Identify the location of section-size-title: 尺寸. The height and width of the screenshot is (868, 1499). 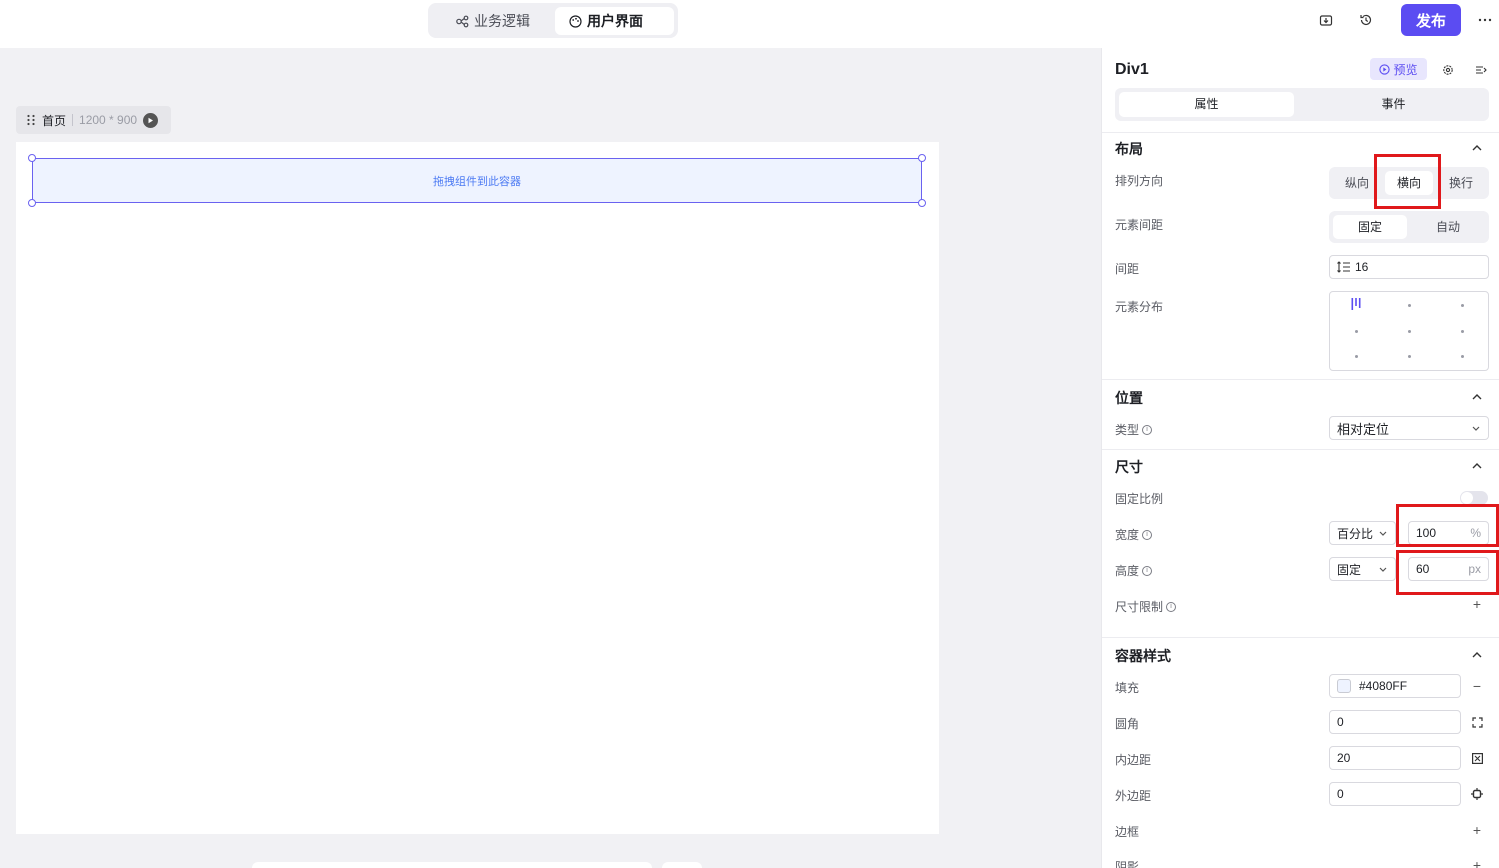
(1129, 467).